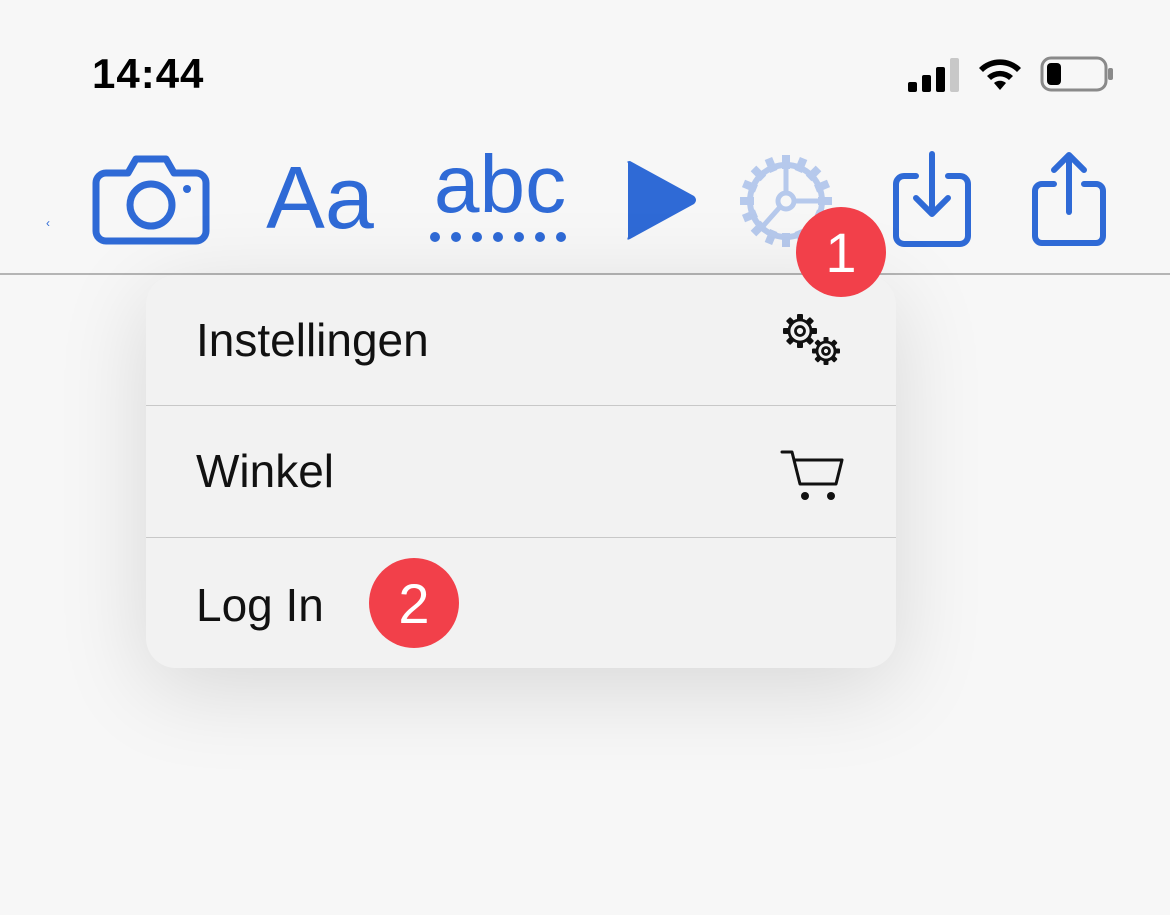 The image size is (1170, 915). Describe the element at coordinates (841, 252) in the screenshot. I see `step-badge-1: 1` at that location.